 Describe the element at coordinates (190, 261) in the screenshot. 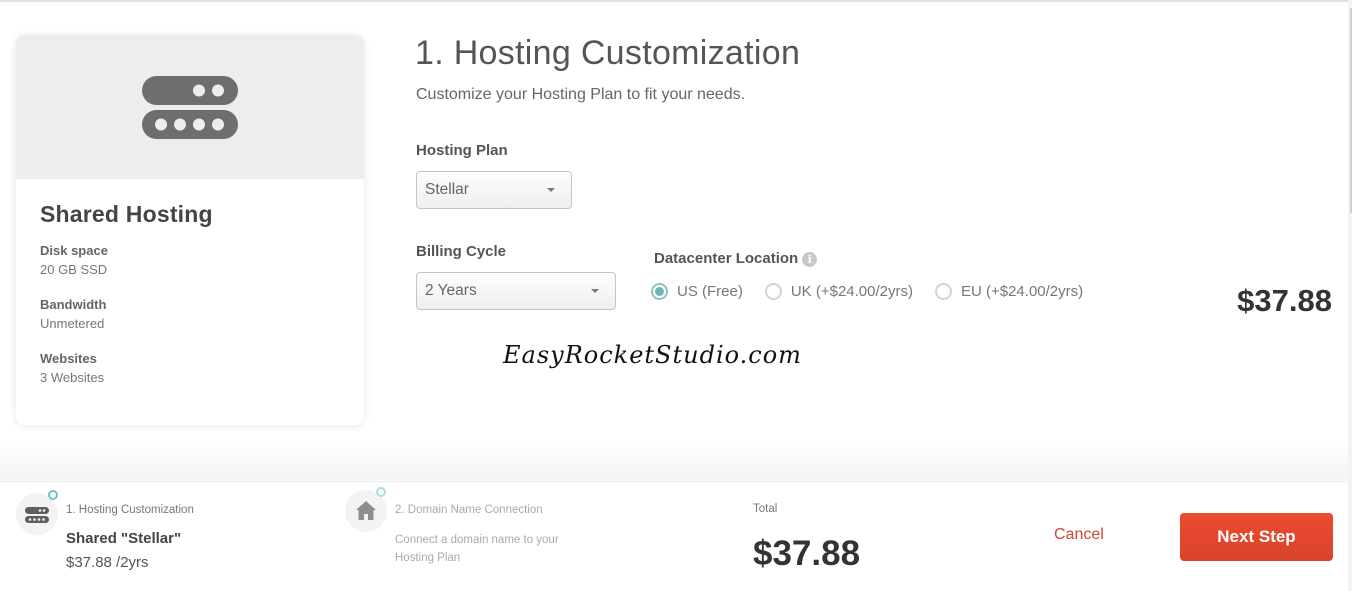

I see `spec-disk-space: Disk space 20 GB SSD` at that location.